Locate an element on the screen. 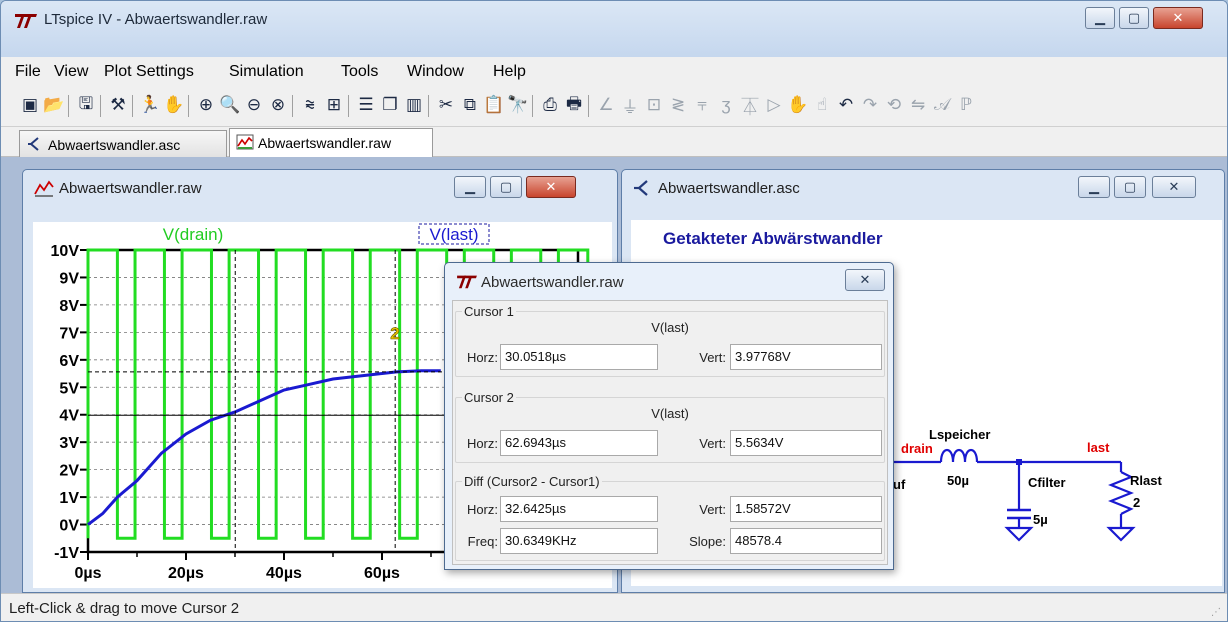  menu-tools-label: Tools is located at coordinates (360, 71).